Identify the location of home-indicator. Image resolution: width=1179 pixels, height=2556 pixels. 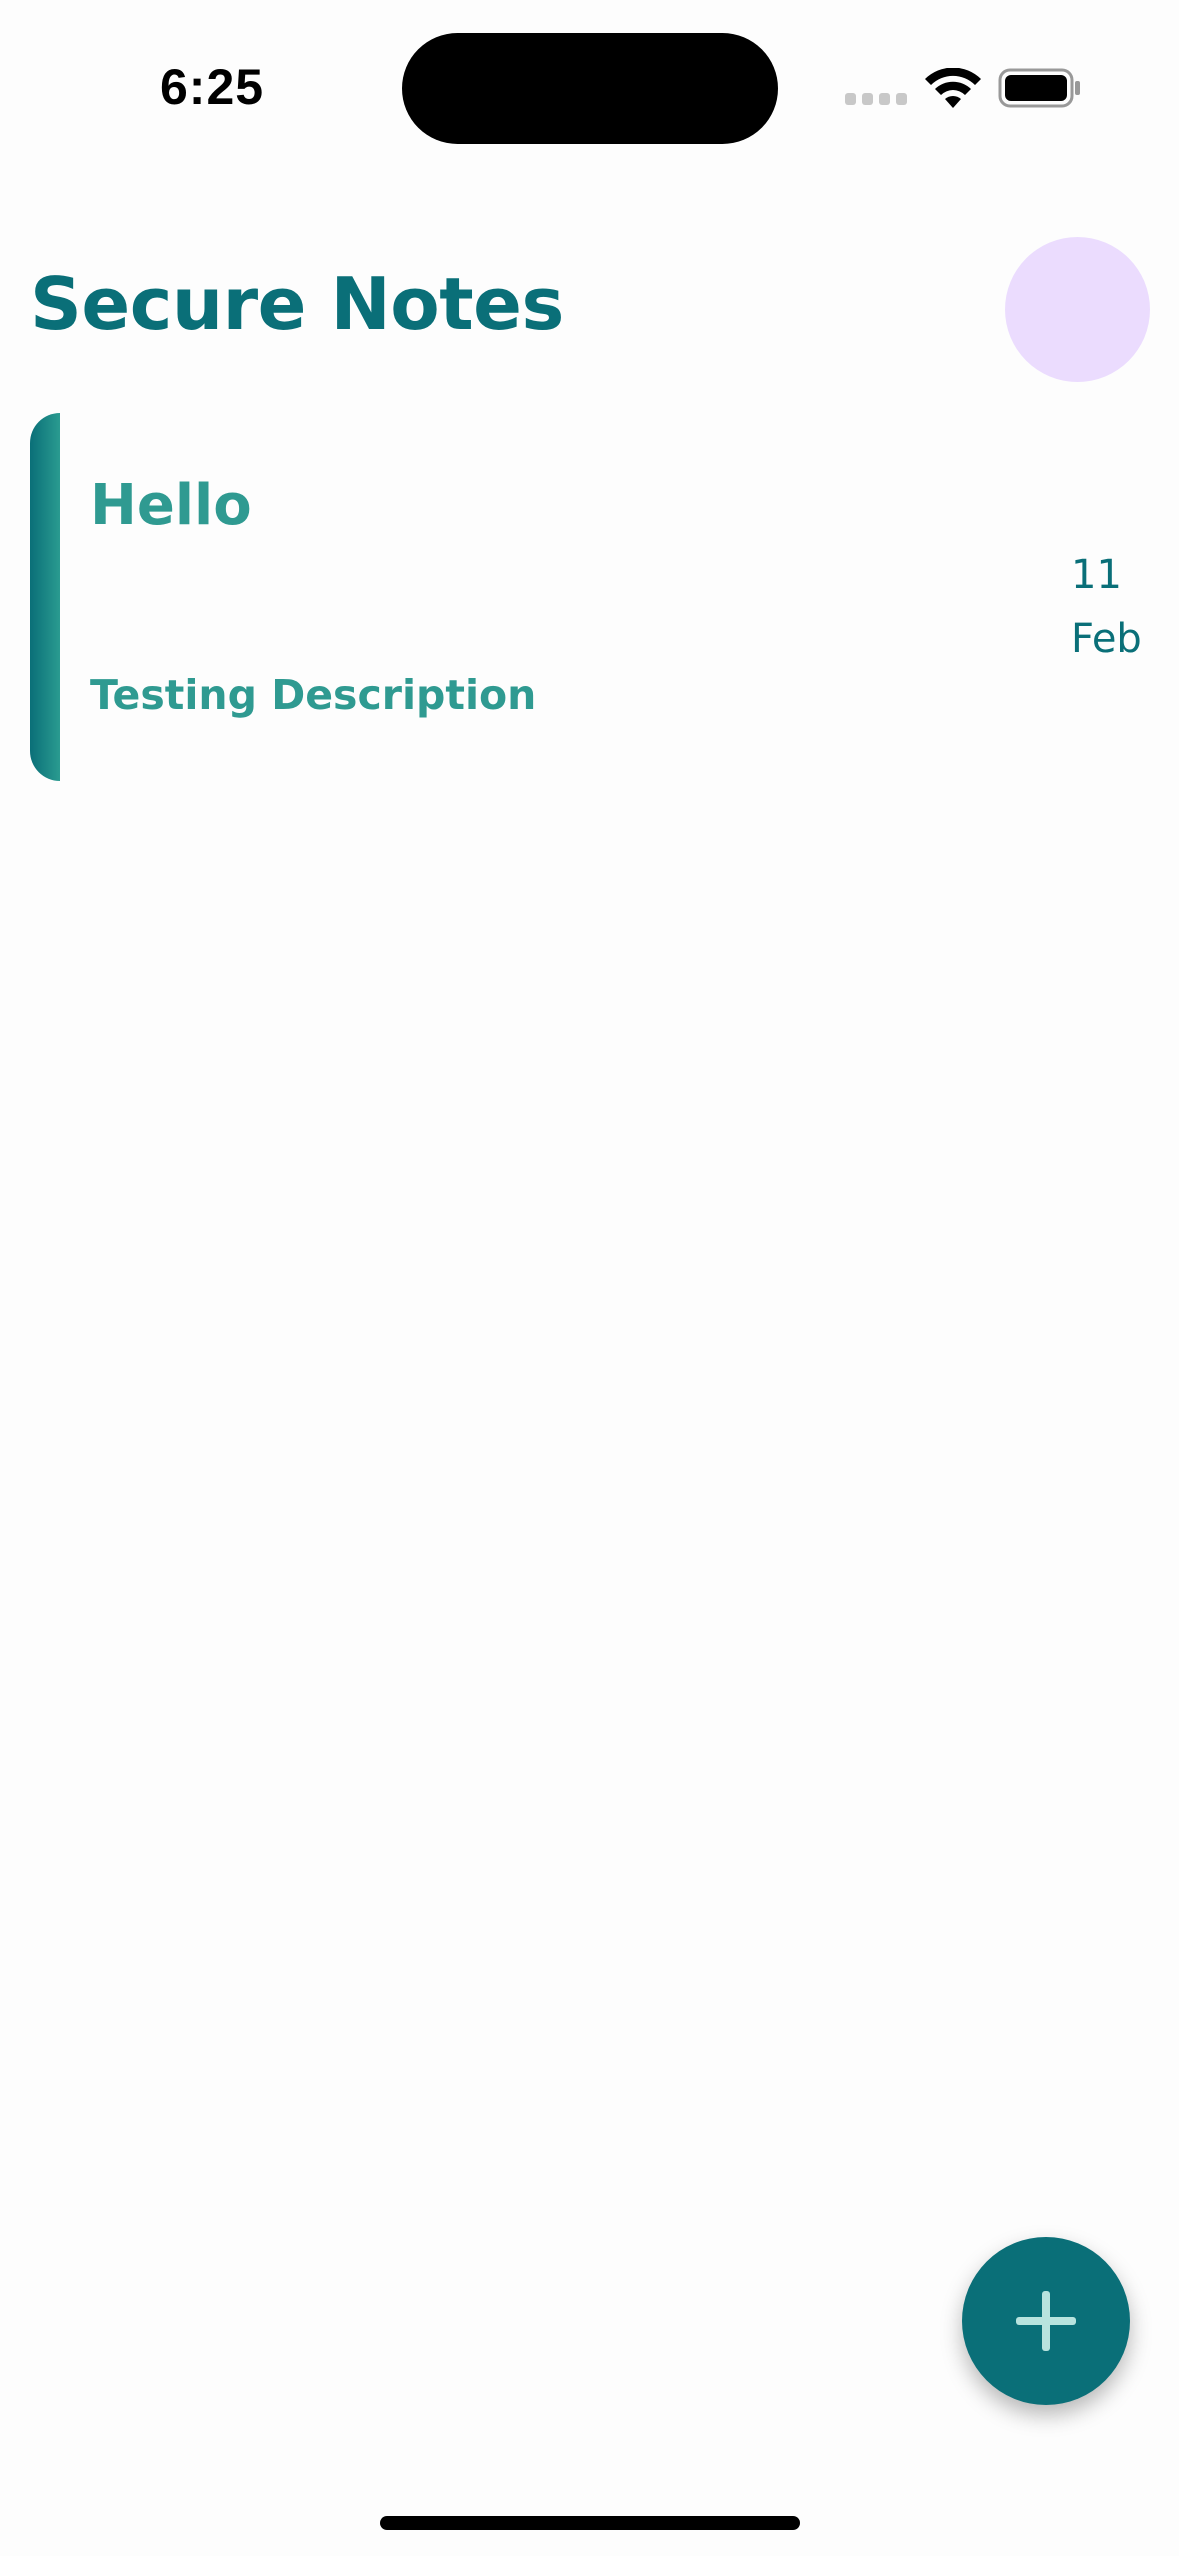
(590, 2523).